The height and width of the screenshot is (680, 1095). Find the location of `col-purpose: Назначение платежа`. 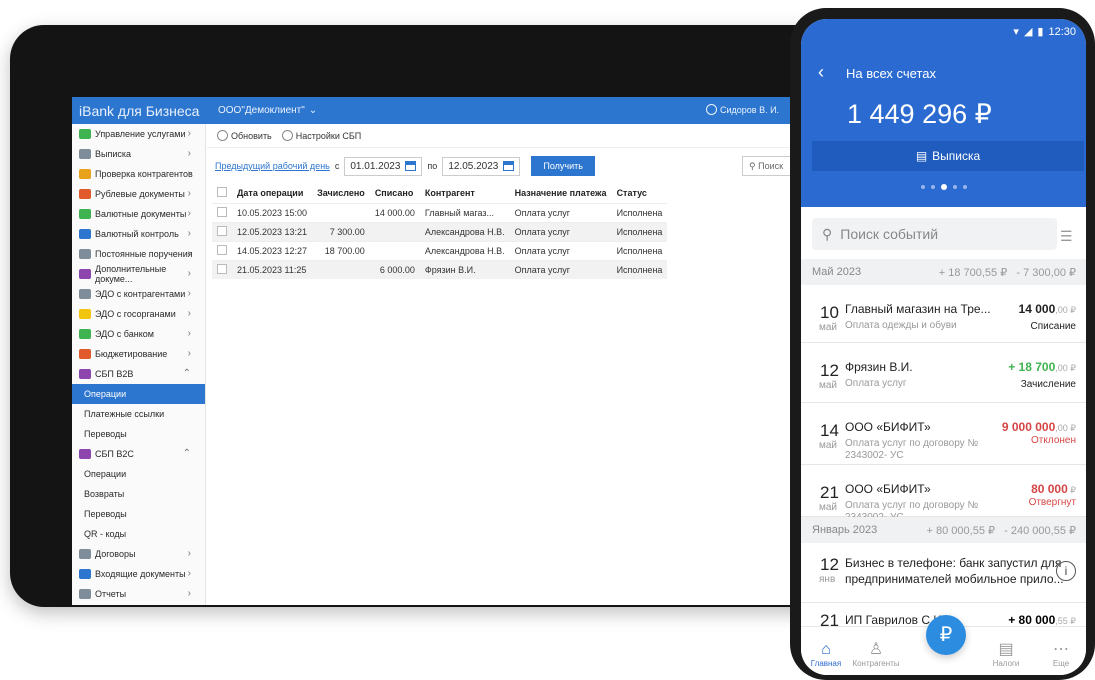

col-purpose: Назначение платежа is located at coordinates (561, 193).